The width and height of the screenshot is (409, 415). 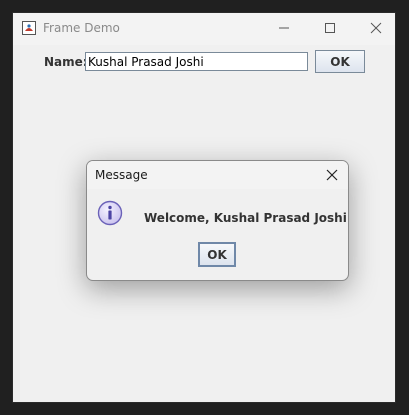 I want to click on maximize-icon, so click(x=330, y=28).